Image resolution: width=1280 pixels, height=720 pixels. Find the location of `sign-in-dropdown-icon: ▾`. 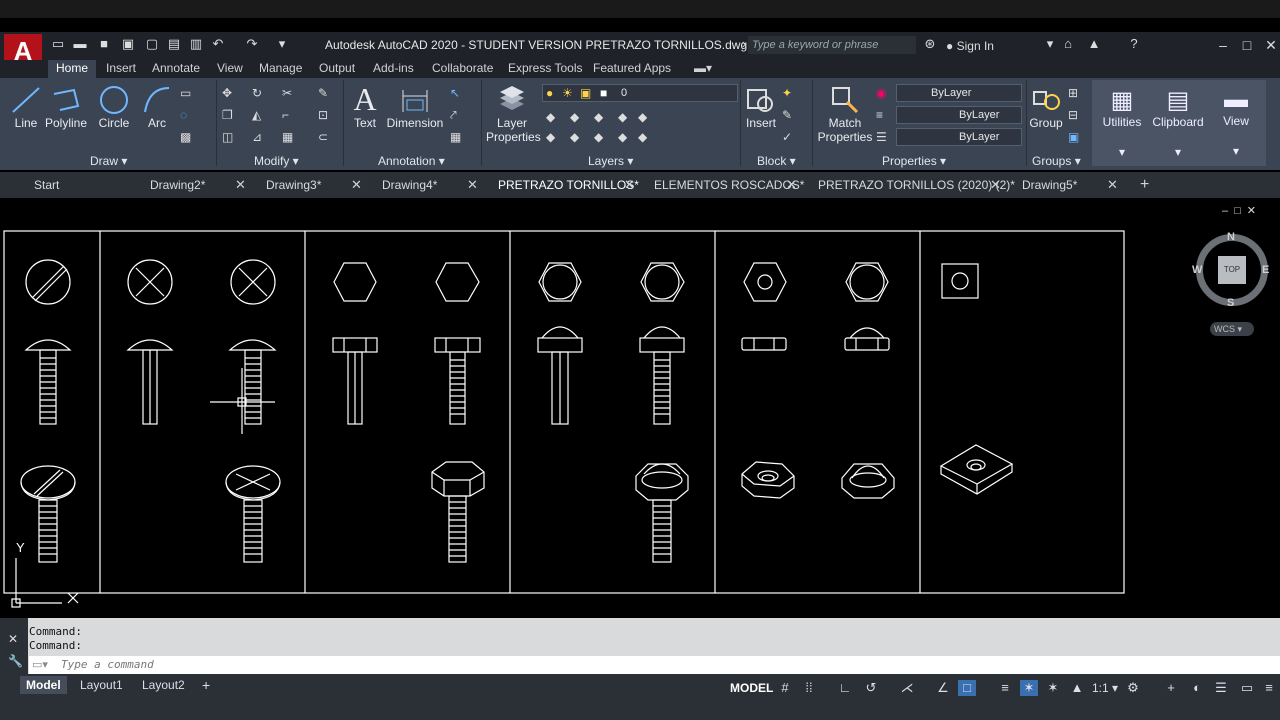

sign-in-dropdown-icon: ▾ is located at coordinates (1050, 44).